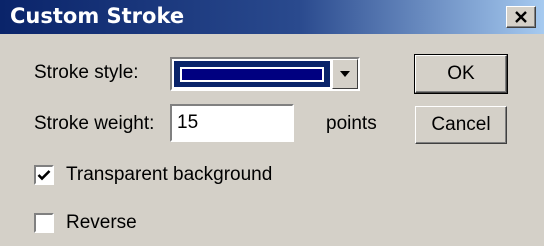  I want to click on transparent-background-checkbox, so click(44, 175).